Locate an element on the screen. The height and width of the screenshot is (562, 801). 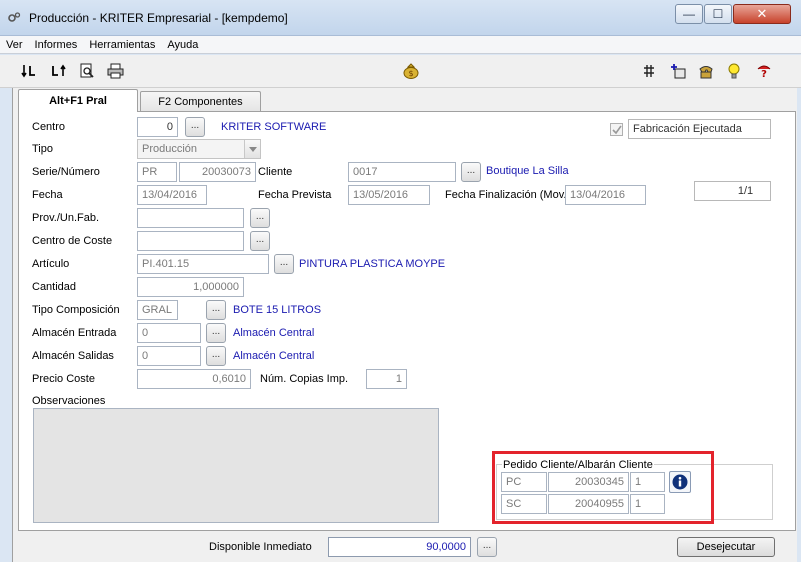
add-item-icon is located at coordinates (678, 71).